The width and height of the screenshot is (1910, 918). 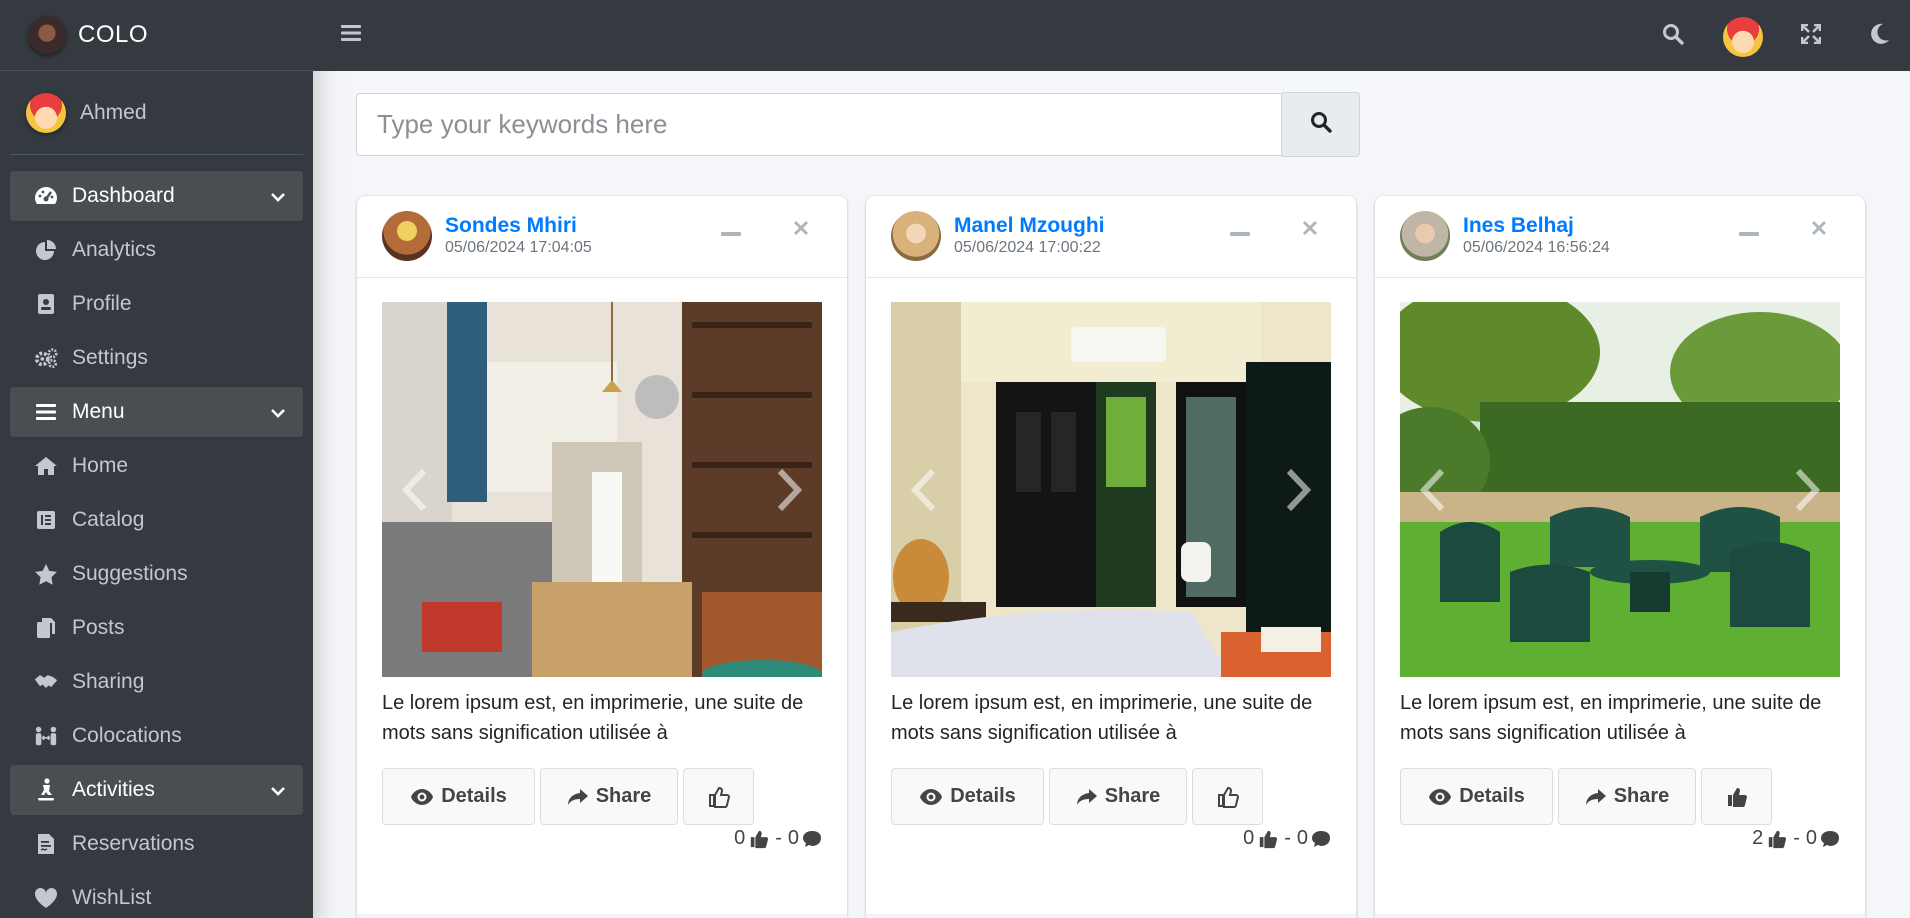 What do you see at coordinates (156, 790) in the screenshot?
I see `sidebar-item-activities: Activities` at bounding box center [156, 790].